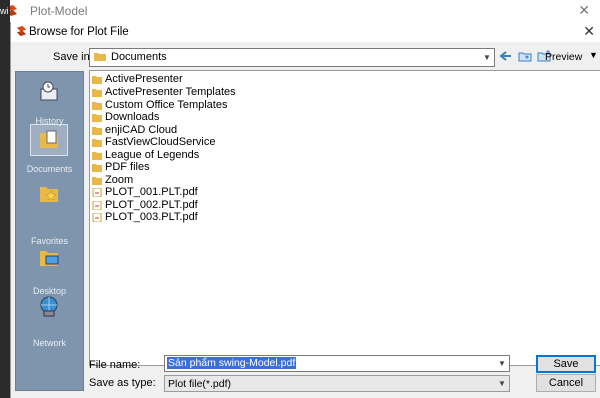 This screenshot has width=600, height=398. Describe the element at coordinates (151, 217) in the screenshot. I see `item-label: PLOT_003.PLT.pdf` at that location.